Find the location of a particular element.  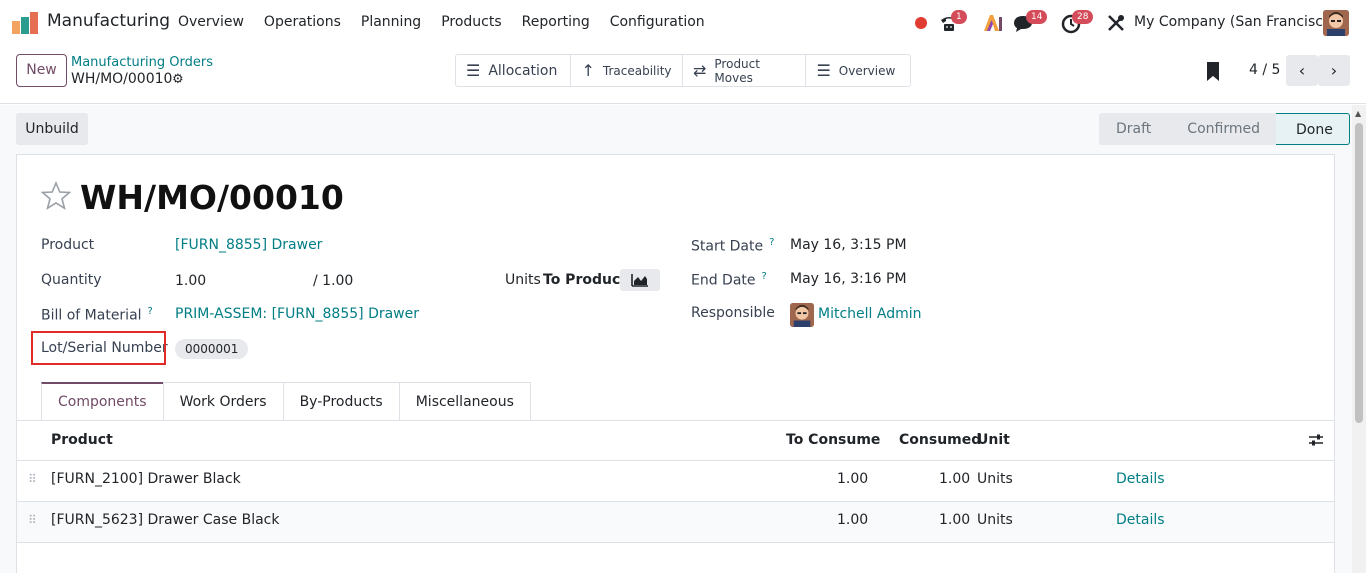

allocation-button: ☰ Allocation is located at coordinates (514, 70).